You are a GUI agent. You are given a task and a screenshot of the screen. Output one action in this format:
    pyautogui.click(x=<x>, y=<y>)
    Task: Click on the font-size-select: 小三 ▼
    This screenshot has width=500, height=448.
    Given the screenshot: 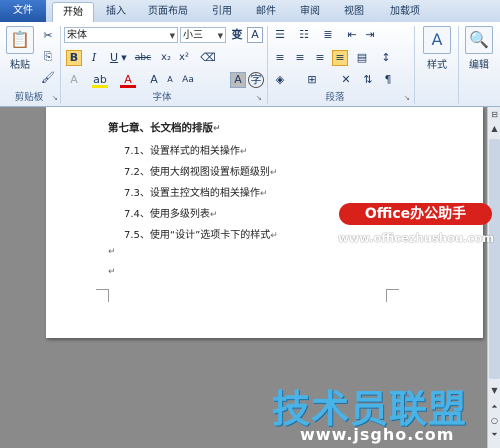 What is the action you would take?
    pyautogui.click(x=203, y=35)
    